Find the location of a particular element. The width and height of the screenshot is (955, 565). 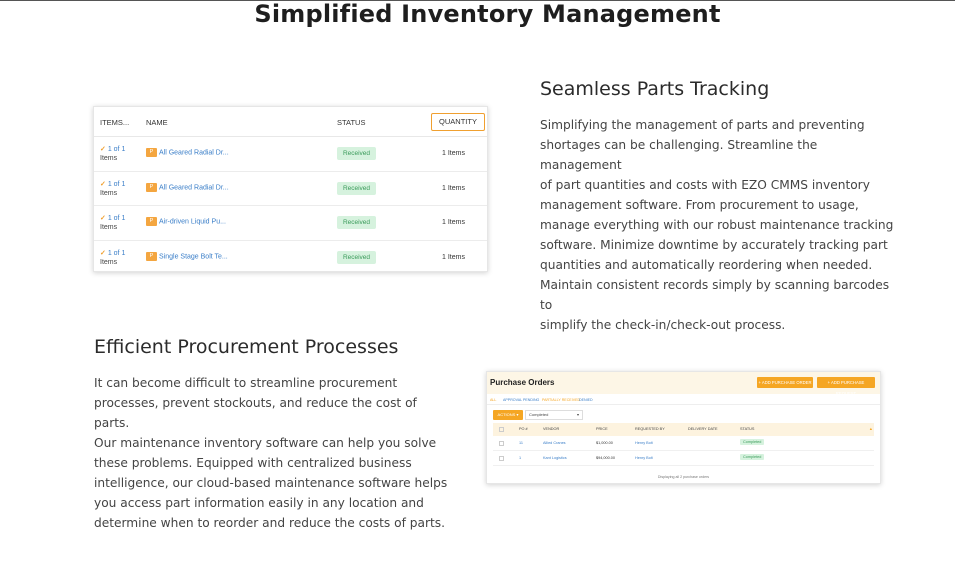

column-requested-by: REQUESTED BY is located at coordinates (650, 429).